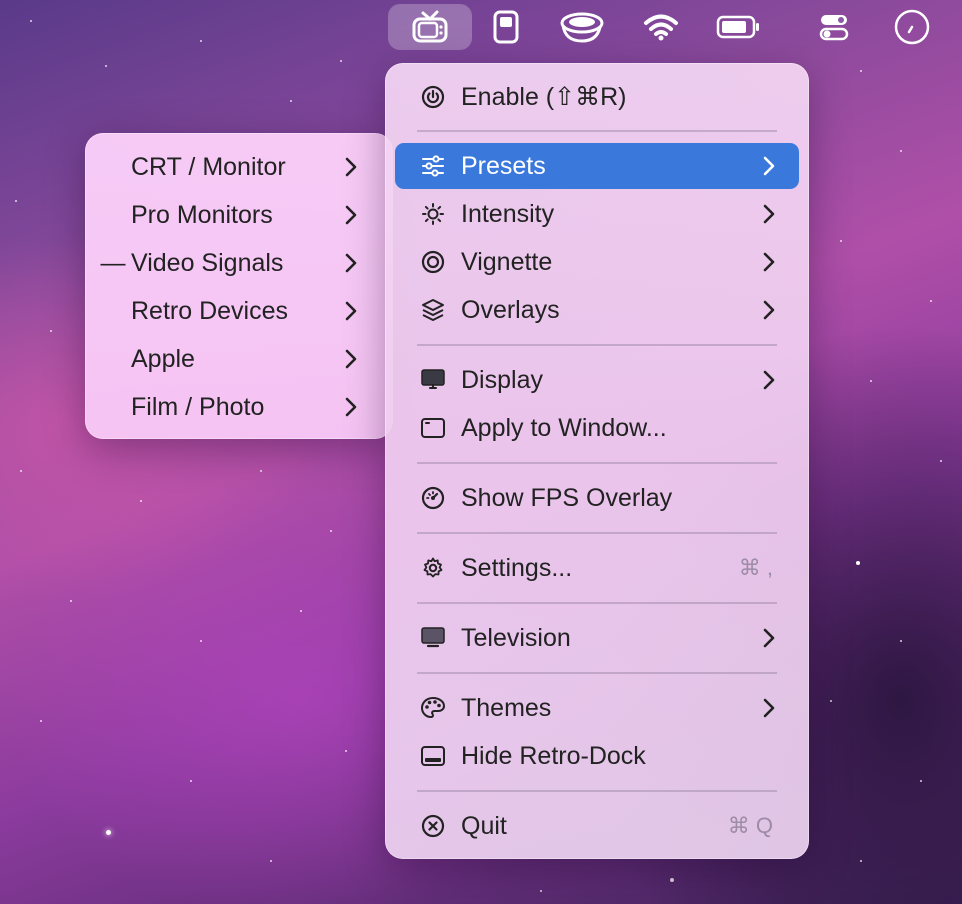  What do you see at coordinates (750, 825) in the screenshot?
I see `keyboard-shortcut: ⌘ Q` at bounding box center [750, 825].